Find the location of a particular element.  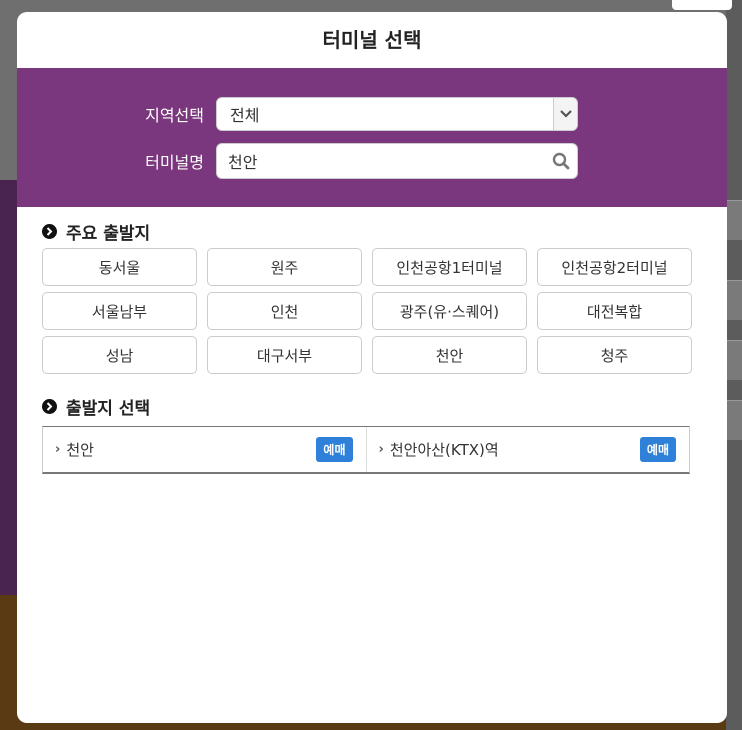

departure-button: 인천공항1터미널 is located at coordinates (449, 267).